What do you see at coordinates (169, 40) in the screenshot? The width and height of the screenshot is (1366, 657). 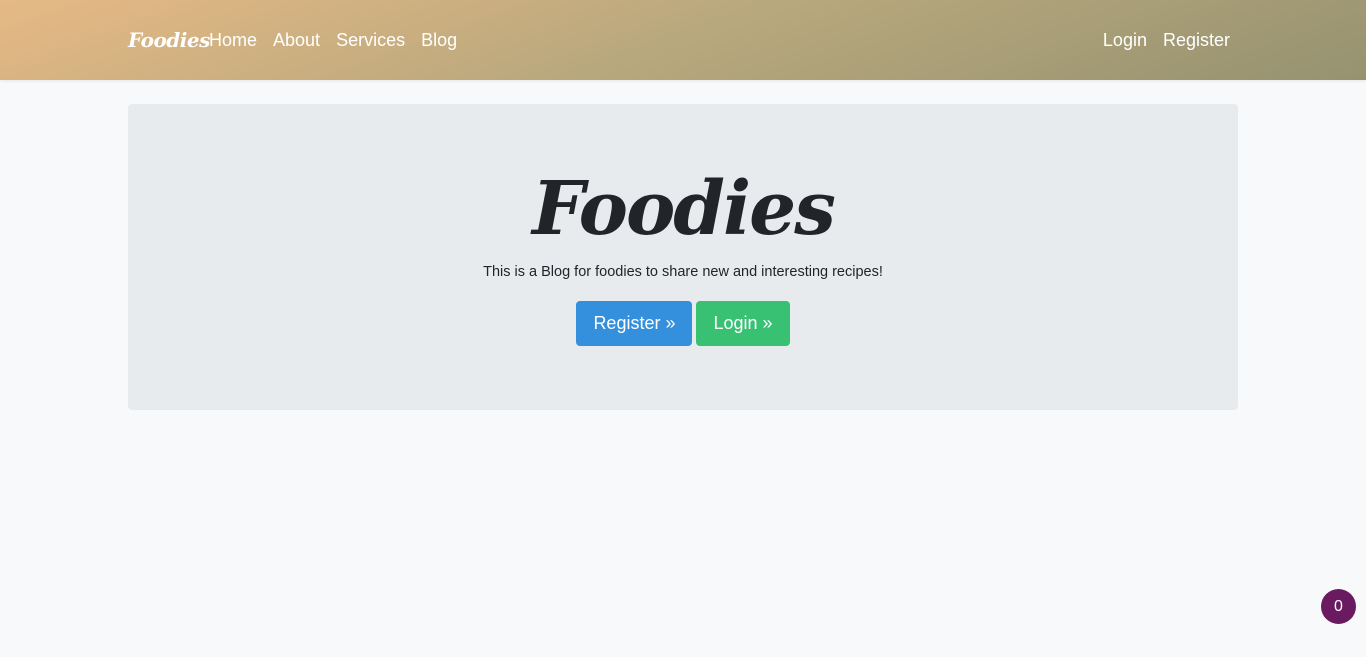 I see `brand-logo: Foodies` at bounding box center [169, 40].